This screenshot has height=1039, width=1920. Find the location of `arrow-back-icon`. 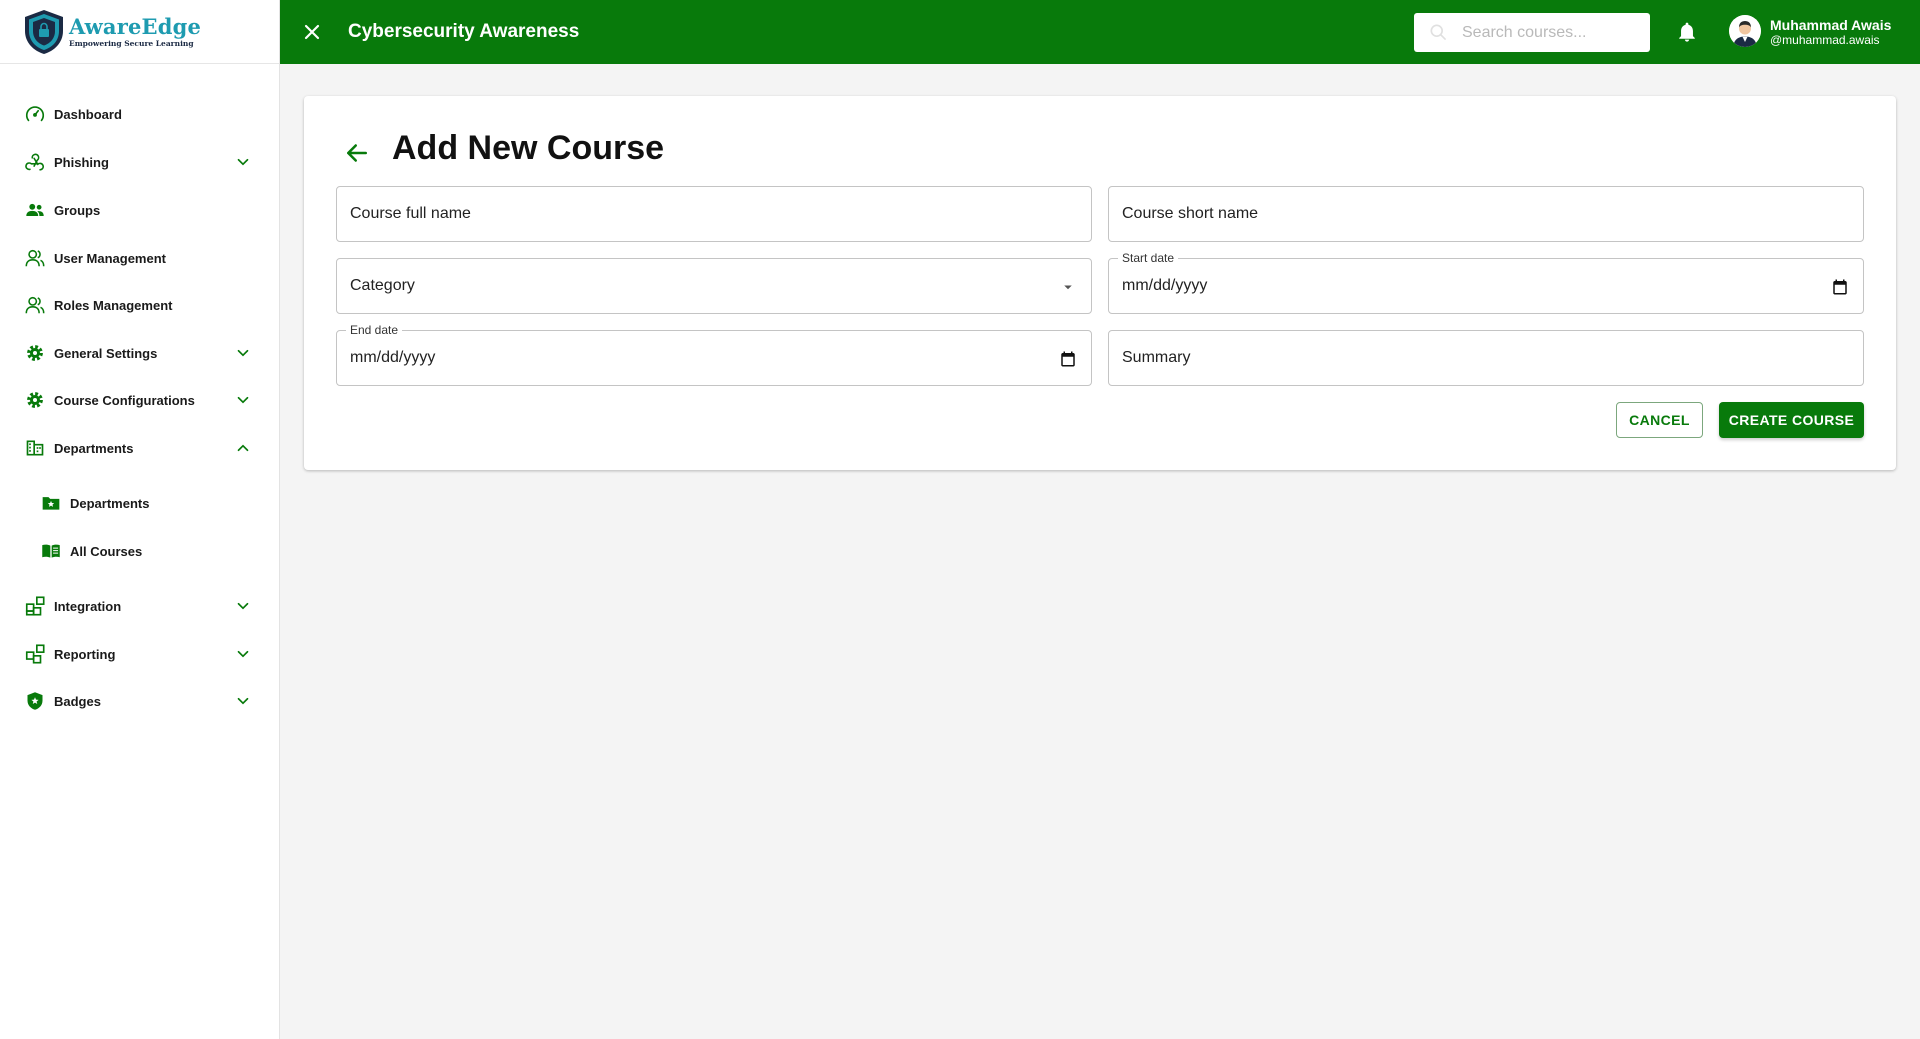

arrow-back-icon is located at coordinates (357, 153).